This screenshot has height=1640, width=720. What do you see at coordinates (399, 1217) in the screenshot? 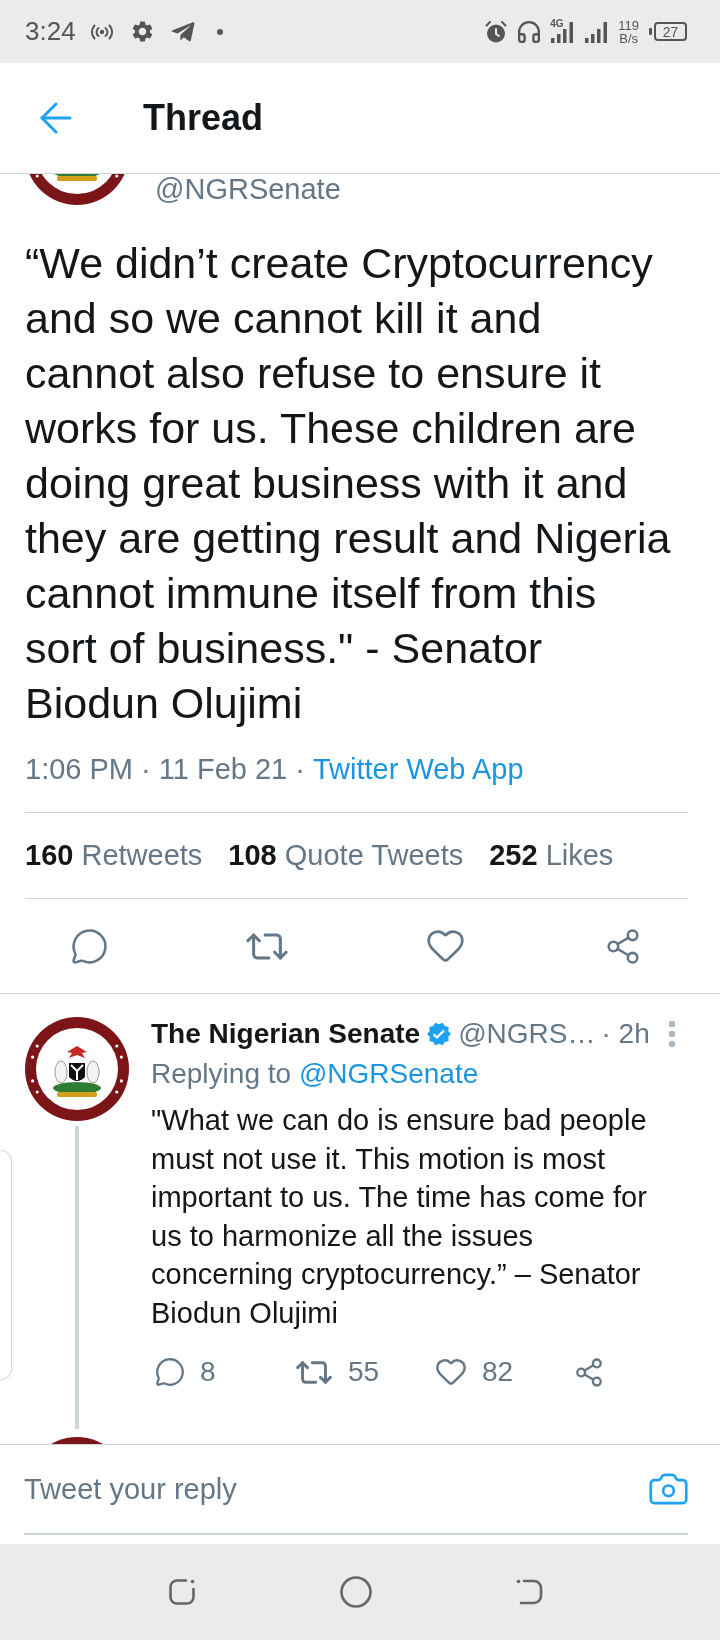
I see `reply-text: "What we can do is ensure bad people must not use it. This motion is most important to us. The time has come for us to harmonize all the issues concerning cryptocurrency.” – Senator Biodun Olujimi` at bounding box center [399, 1217].